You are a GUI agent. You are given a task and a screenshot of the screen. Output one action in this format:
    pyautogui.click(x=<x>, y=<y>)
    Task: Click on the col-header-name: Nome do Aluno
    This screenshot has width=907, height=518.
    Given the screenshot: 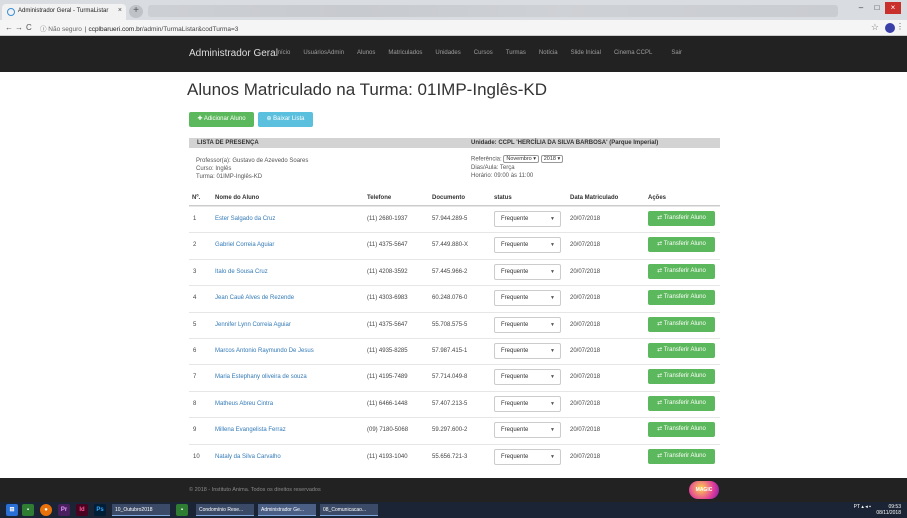 What is the action you would take?
    pyautogui.click(x=237, y=198)
    